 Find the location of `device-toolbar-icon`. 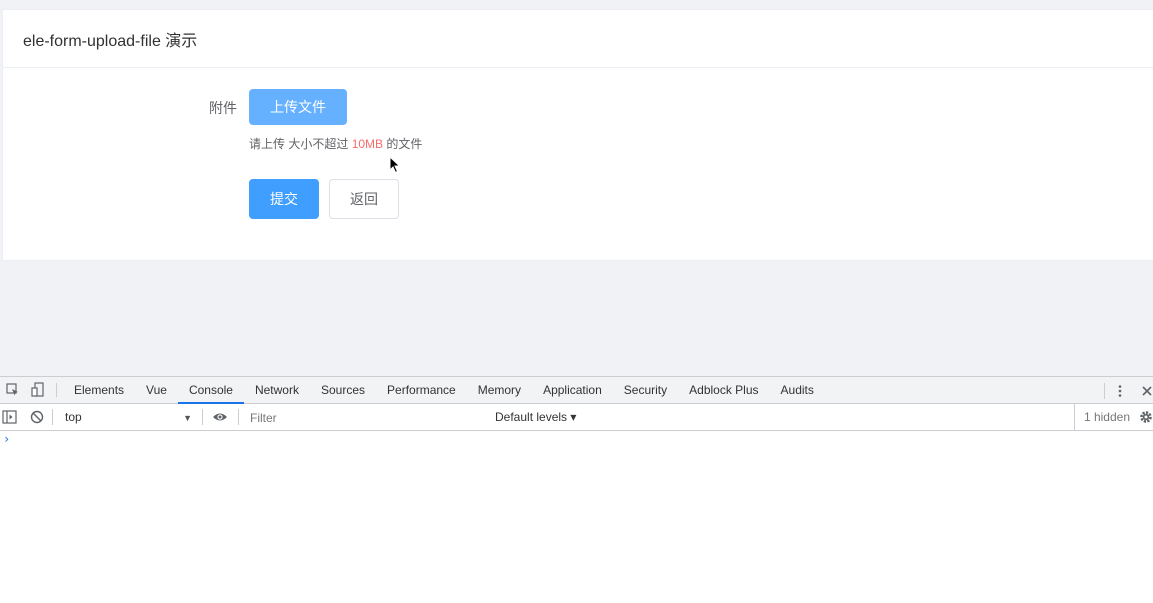

device-toolbar-icon is located at coordinates (37, 390).